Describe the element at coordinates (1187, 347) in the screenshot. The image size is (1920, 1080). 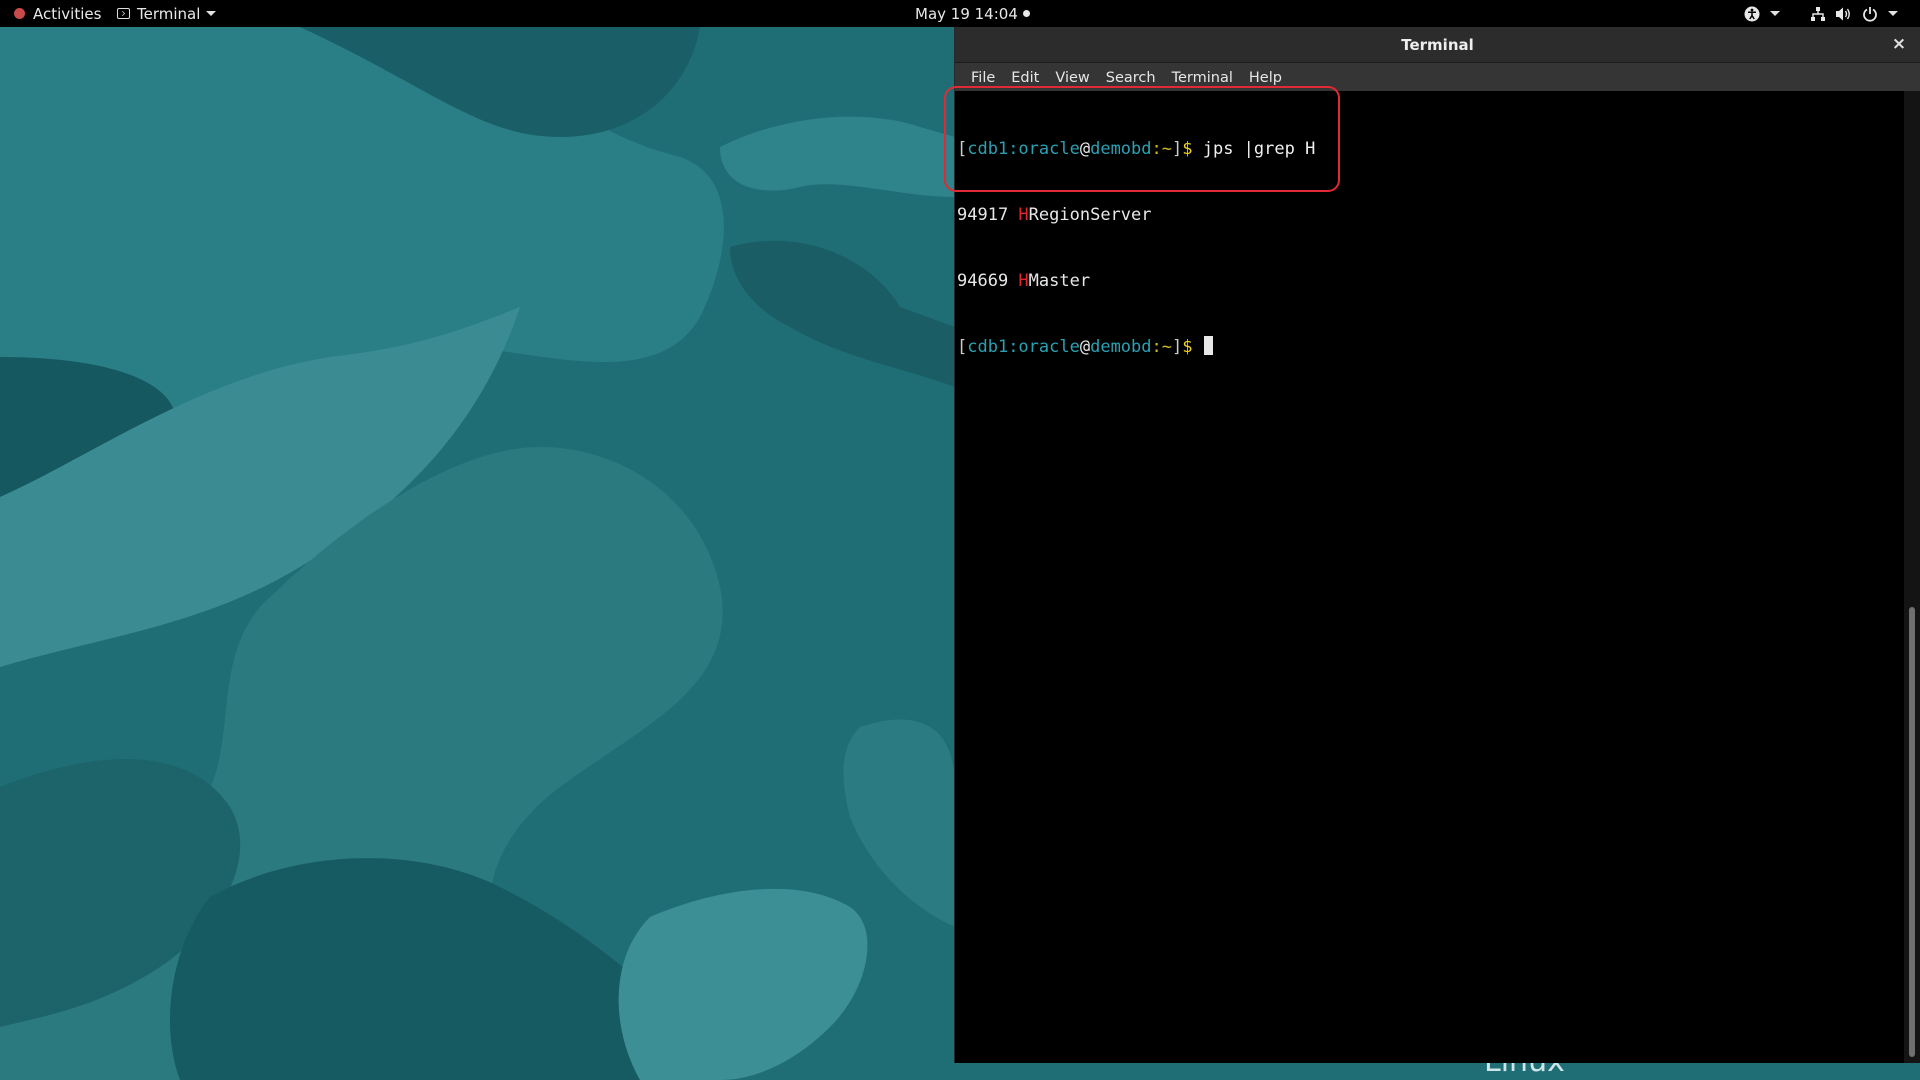
I see `prompt-dollar: $` at that location.